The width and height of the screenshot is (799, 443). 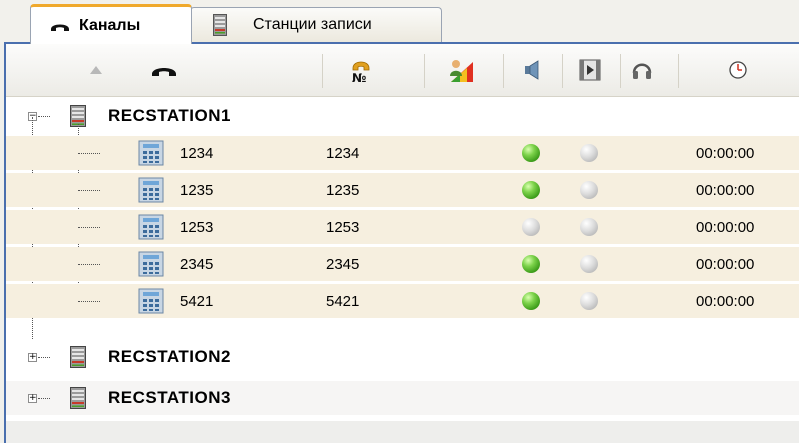 I want to click on number-column-header: №, so click(x=361, y=70).